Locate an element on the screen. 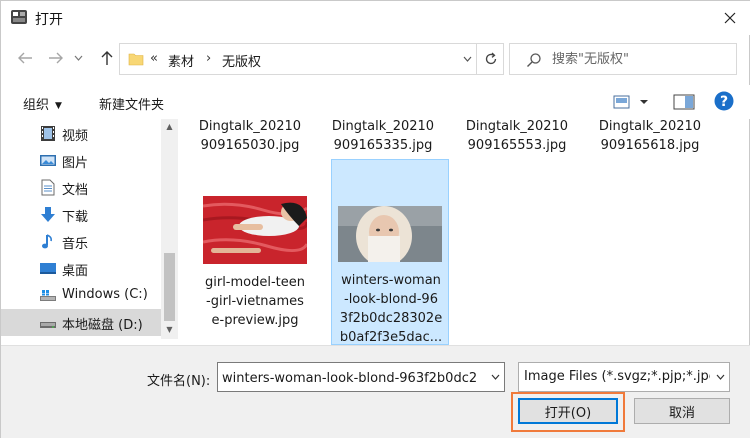  sidebar-item-documents: 文档 is located at coordinates (81, 187).